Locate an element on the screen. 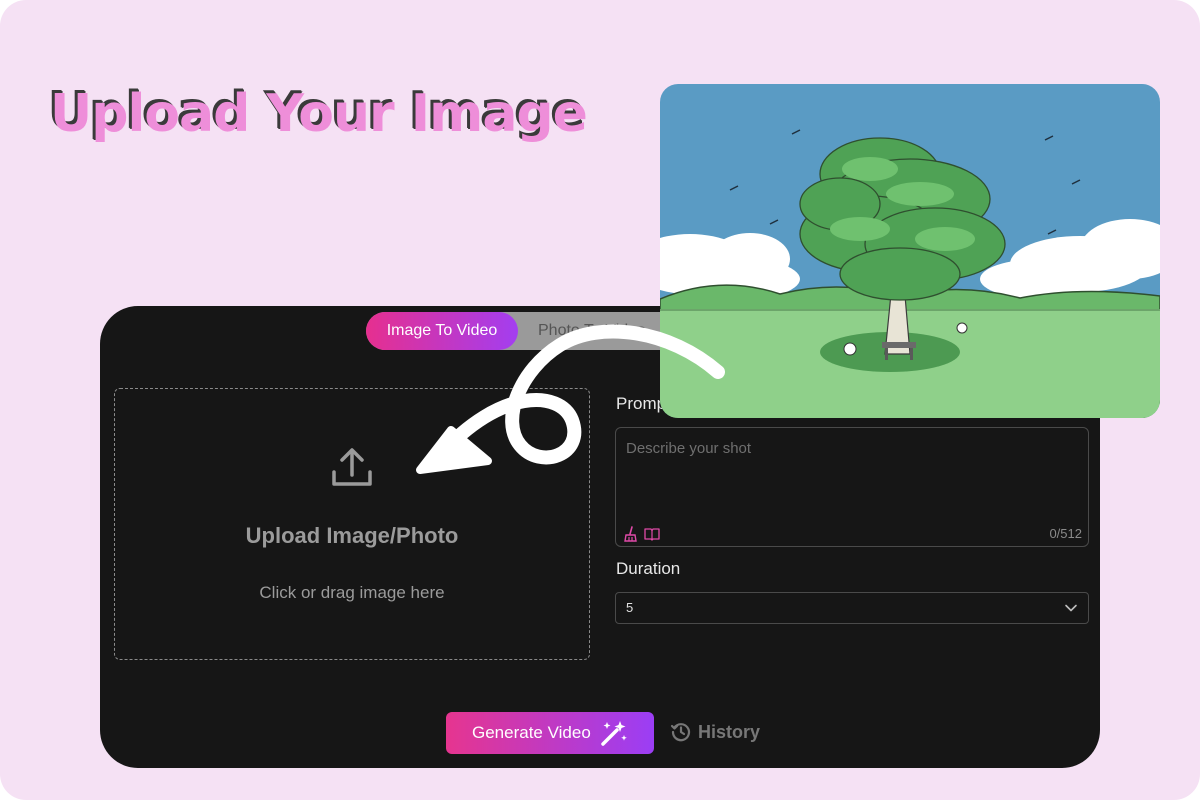  prompt-placeholder: Describe your shot is located at coordinates (689, 448).